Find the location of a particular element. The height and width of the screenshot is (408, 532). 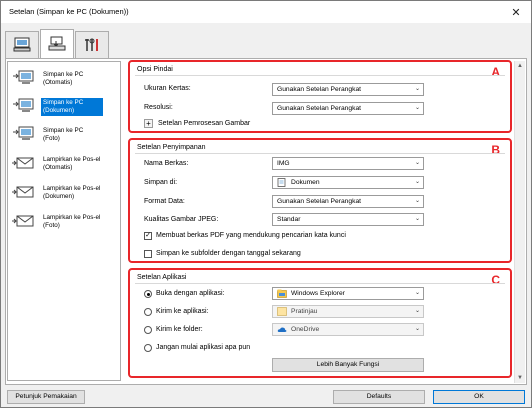

list-item-label: Simpan ke PC (Otomatis) is located at coordinates (63, 78).